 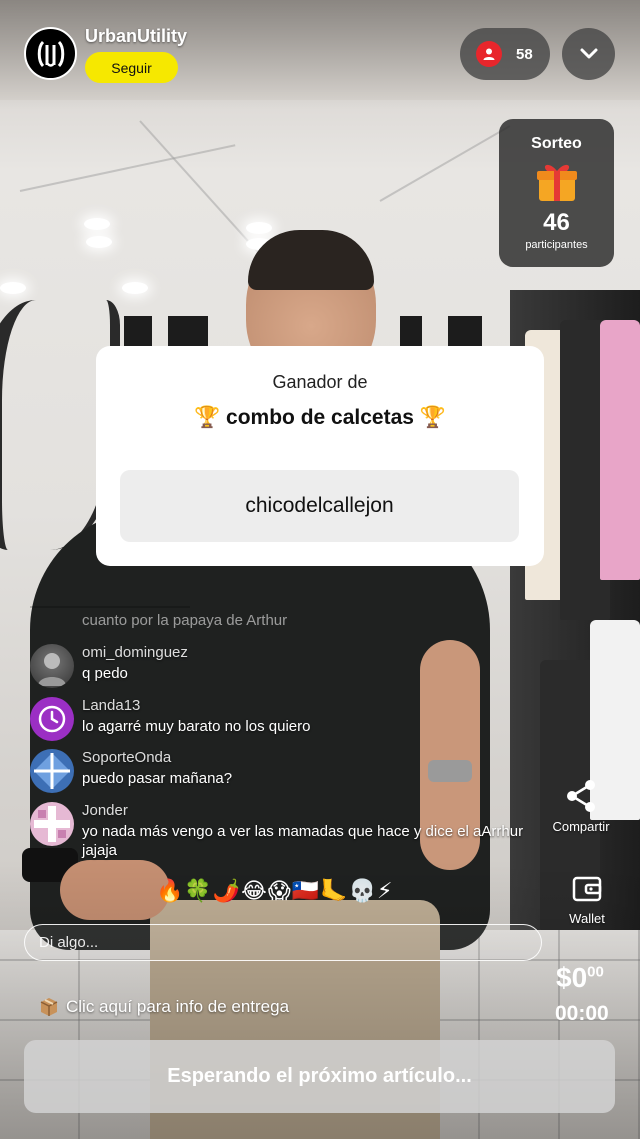 I want to click on price-cents: 00, so click(x=595, y=972).